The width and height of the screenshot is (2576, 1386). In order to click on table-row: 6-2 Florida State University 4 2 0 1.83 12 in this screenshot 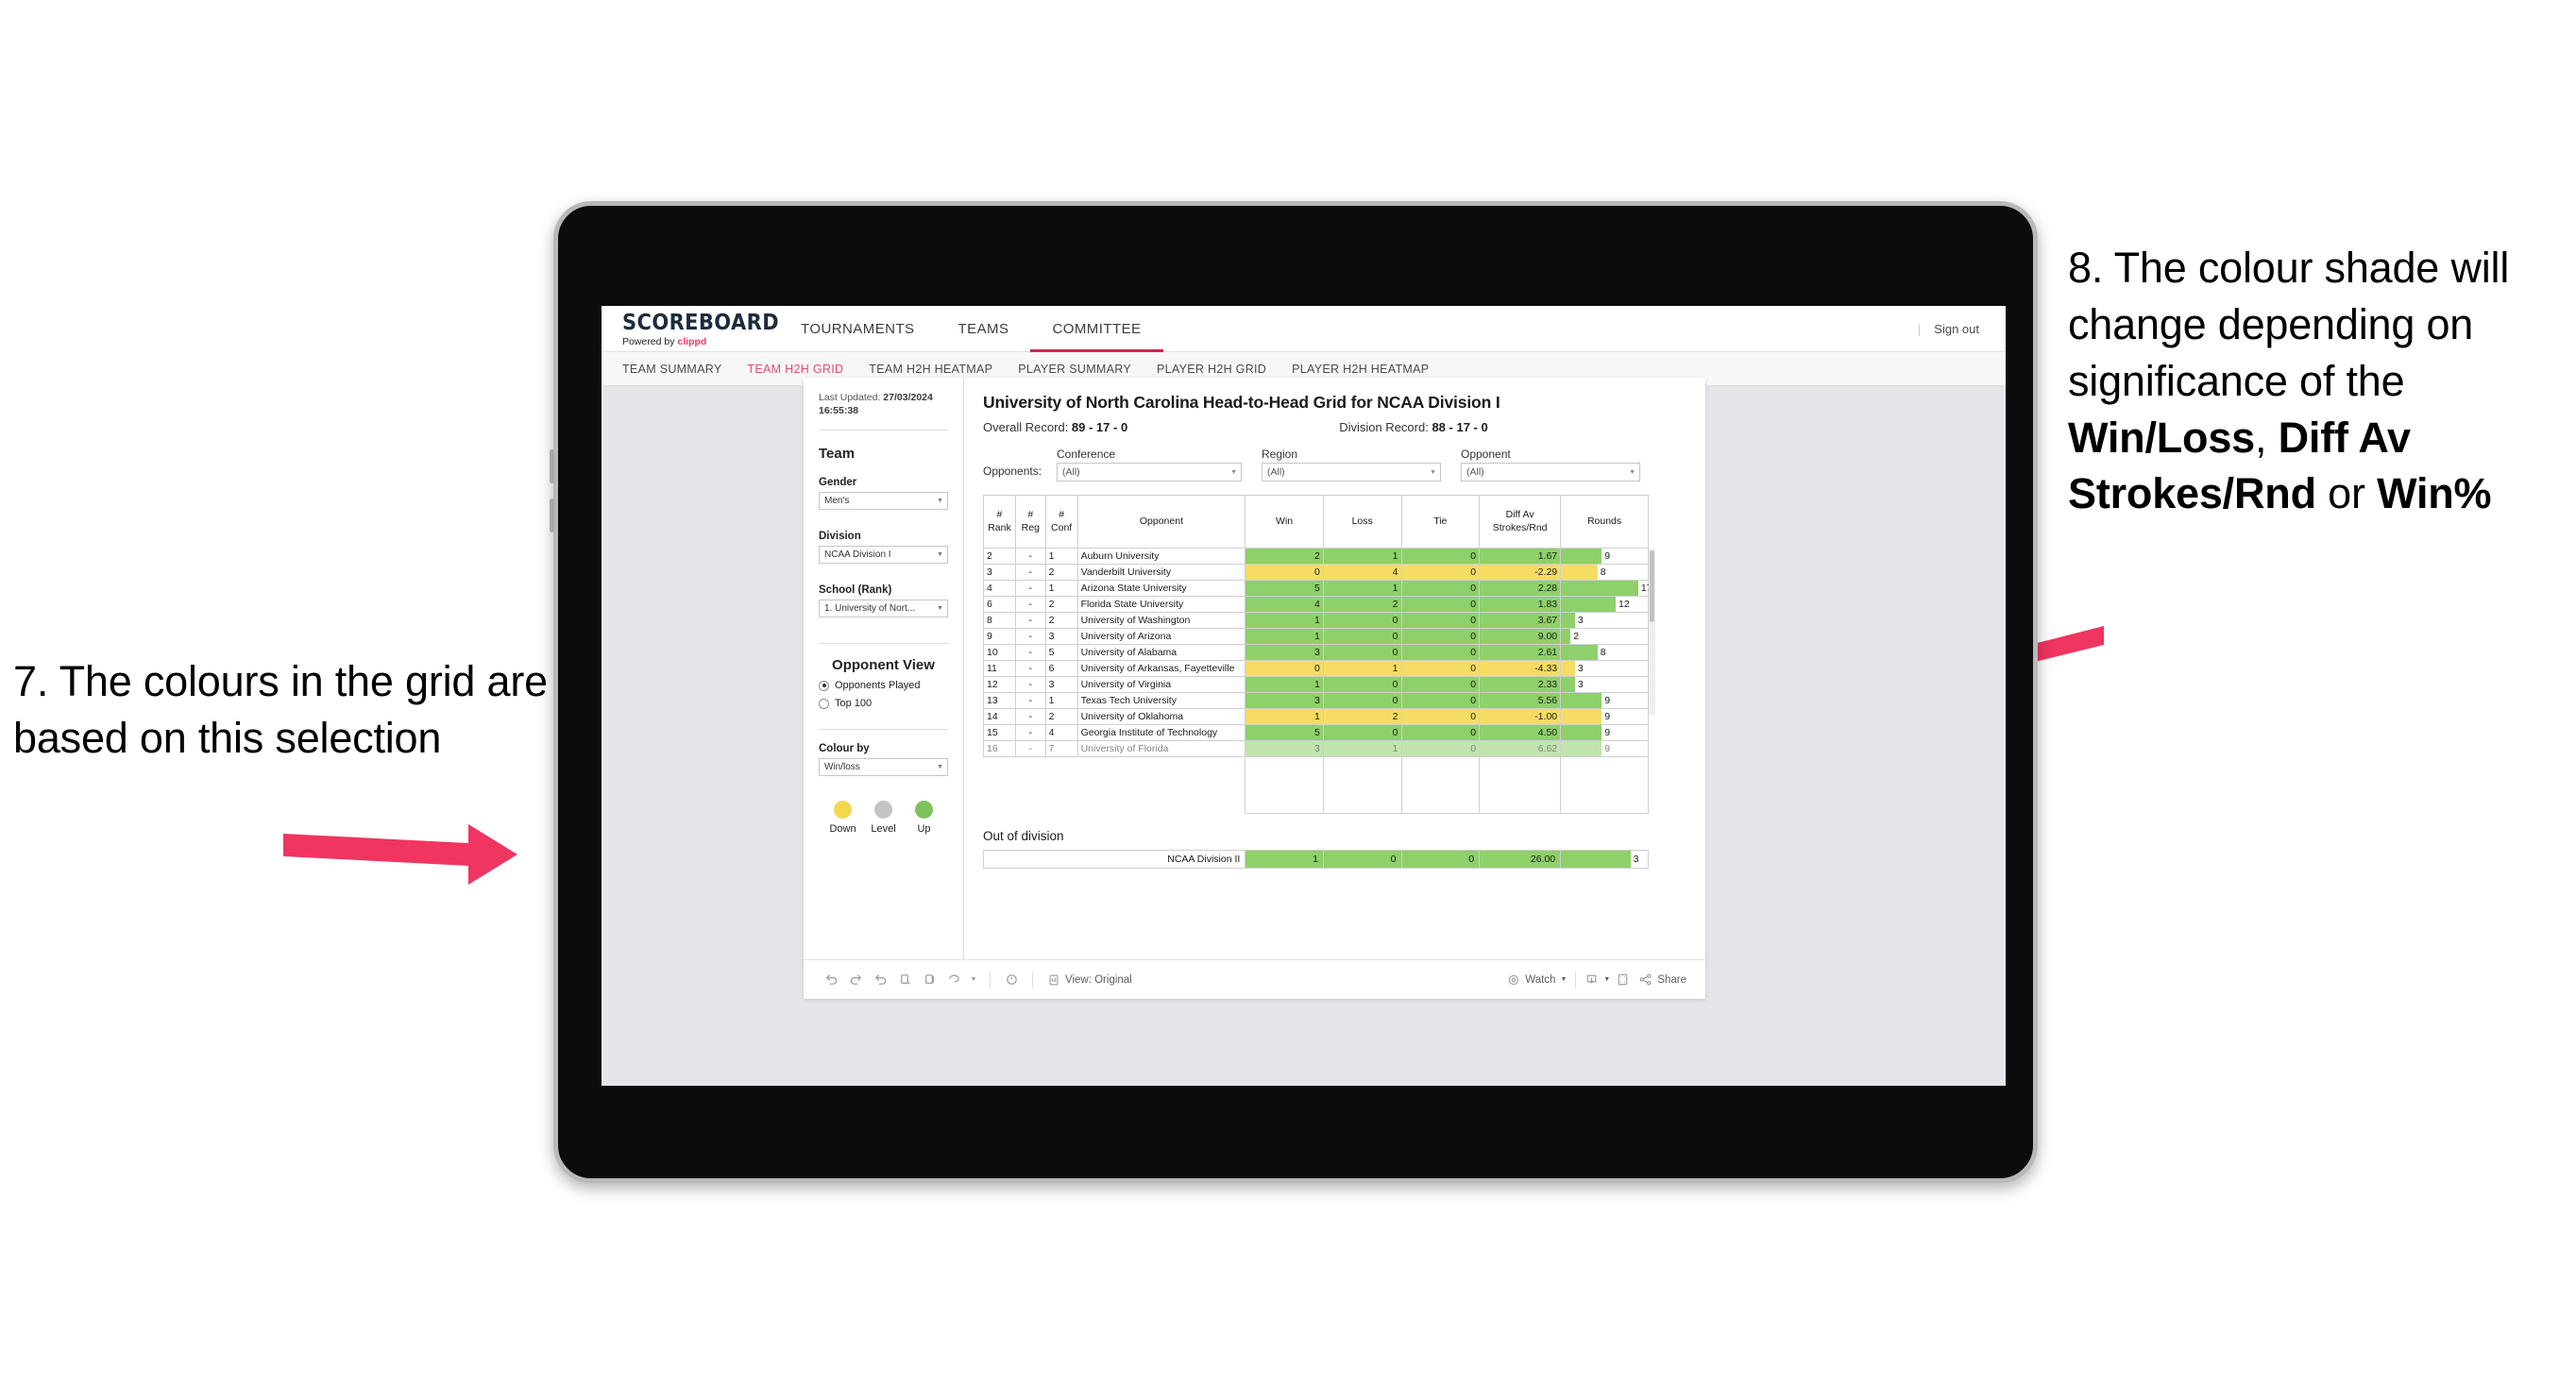, I will do `click(1316, 604)`.